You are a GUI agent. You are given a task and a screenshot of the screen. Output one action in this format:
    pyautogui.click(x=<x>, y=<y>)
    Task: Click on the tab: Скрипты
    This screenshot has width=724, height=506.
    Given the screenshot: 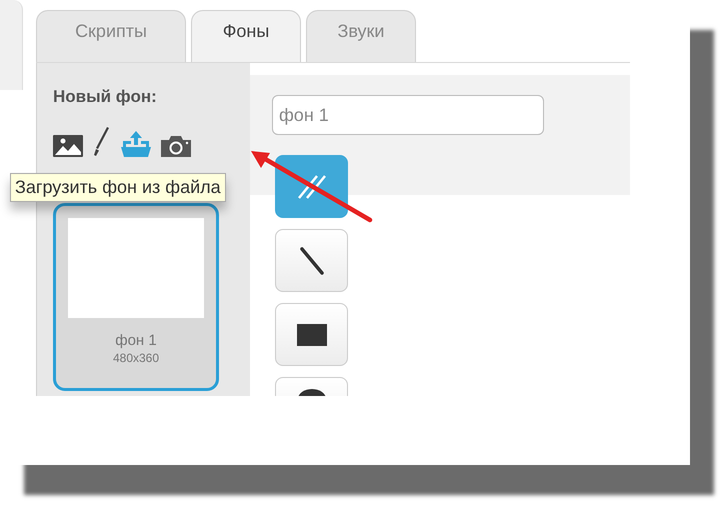 What is the action you would take?
    pyautogui.click(x=111, y=36)
    